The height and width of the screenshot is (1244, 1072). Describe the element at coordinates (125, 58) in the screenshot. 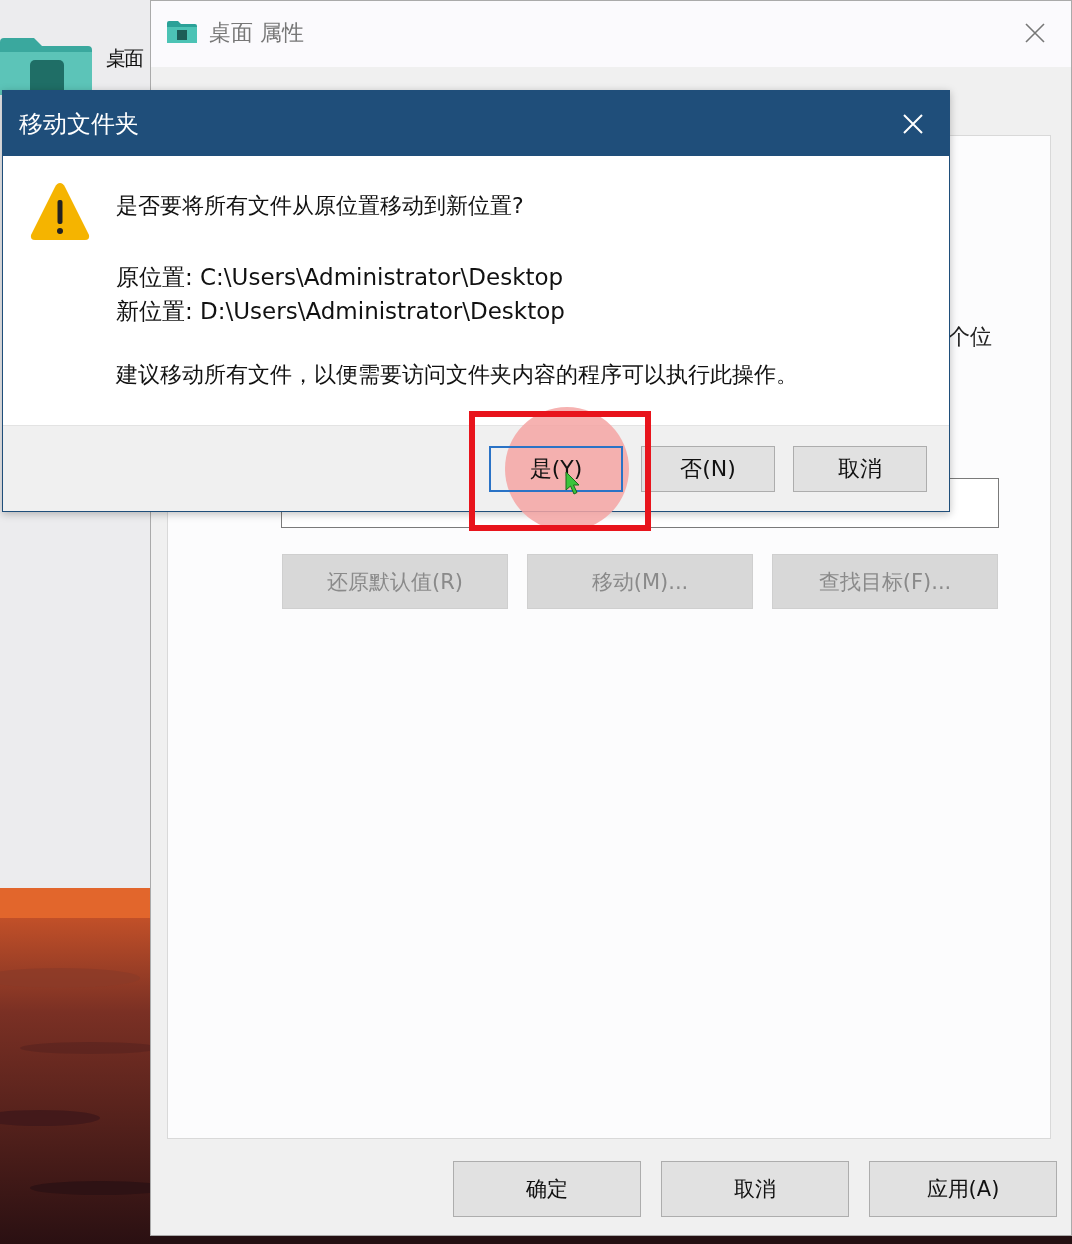

I see `folder-label: 桌面` at that location.